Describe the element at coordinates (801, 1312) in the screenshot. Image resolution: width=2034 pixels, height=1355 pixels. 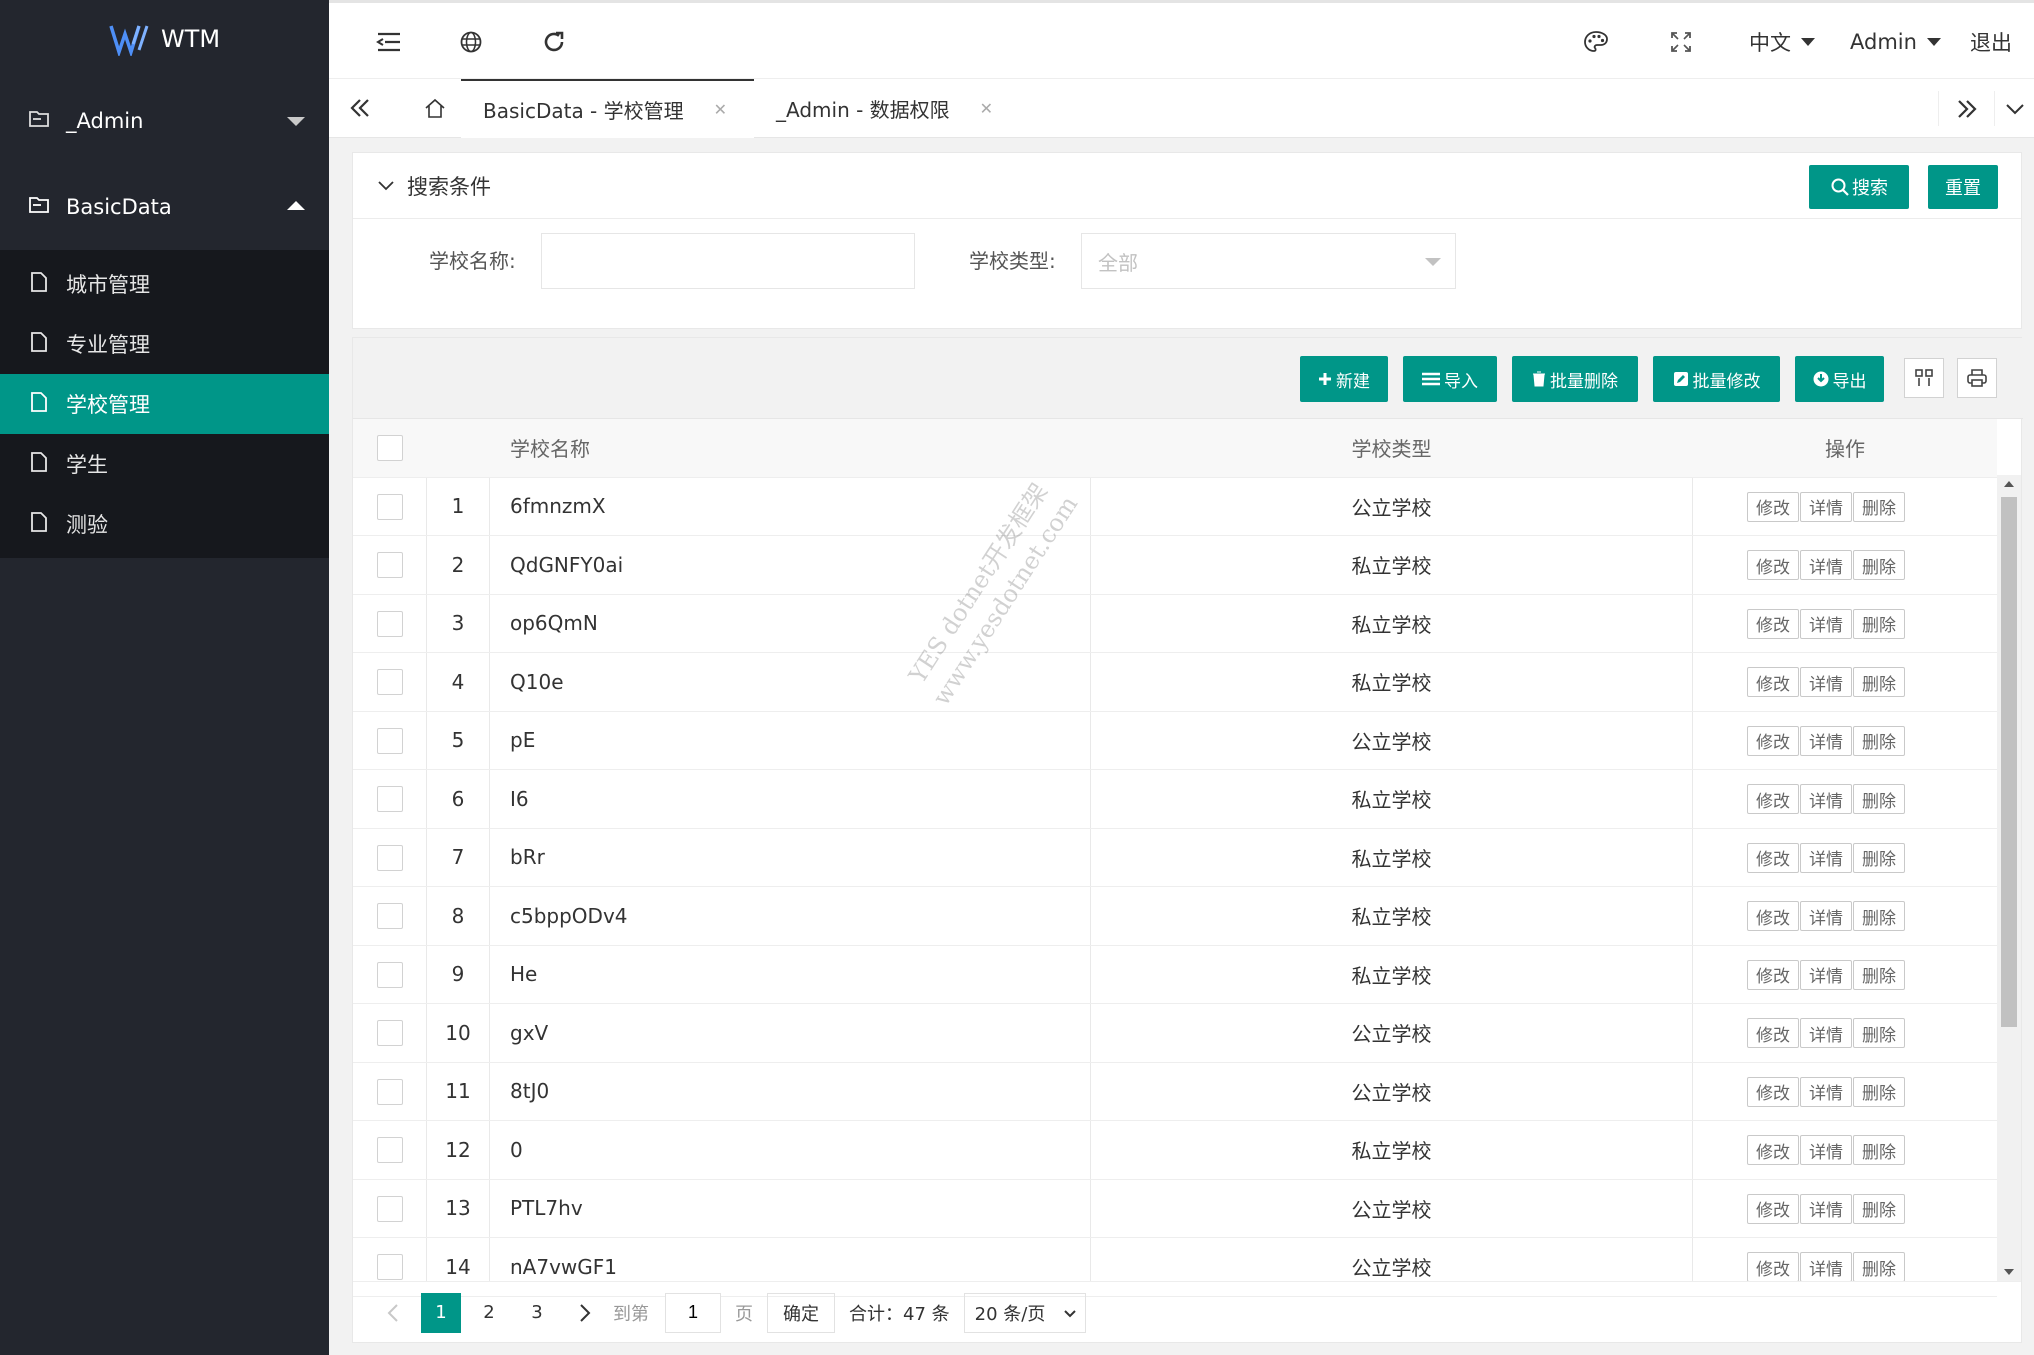
I see `goto-confirm-button: 确定` at that location.